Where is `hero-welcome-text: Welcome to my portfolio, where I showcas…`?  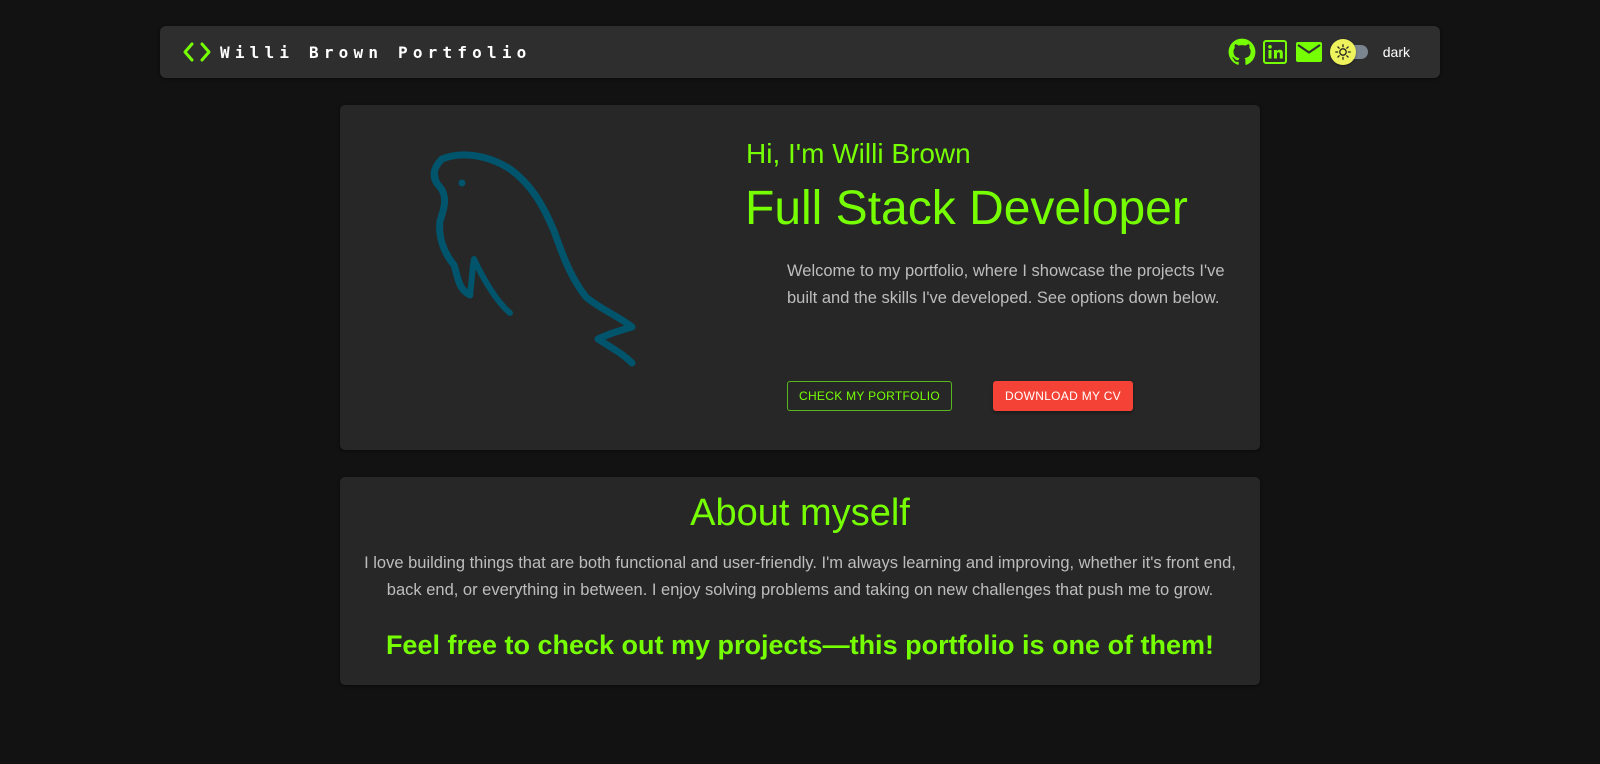
hero-welcome-text: Welcome to my portfolio, where I showcas… is located at coordinates (1006, 284).